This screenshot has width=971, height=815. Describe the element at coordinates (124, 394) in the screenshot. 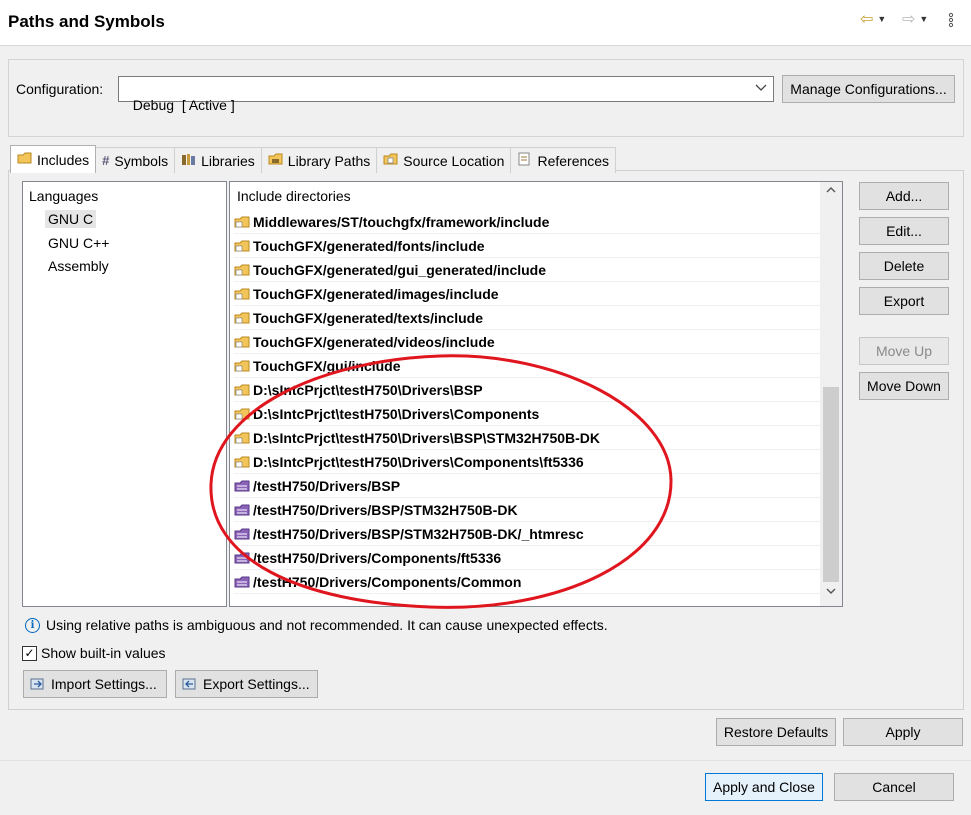

I see `languages-list: Languages GNU C GNU C++ Assembly` at that location.